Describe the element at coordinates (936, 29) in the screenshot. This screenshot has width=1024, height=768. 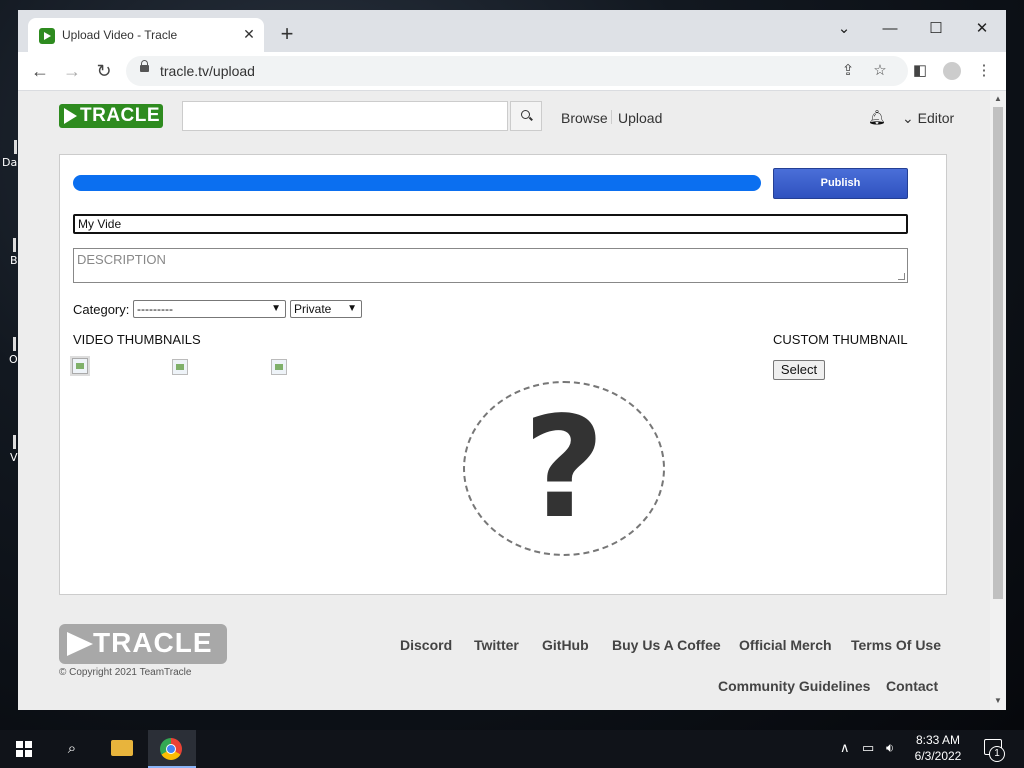
I see `maximize-button: ☐` at that location.